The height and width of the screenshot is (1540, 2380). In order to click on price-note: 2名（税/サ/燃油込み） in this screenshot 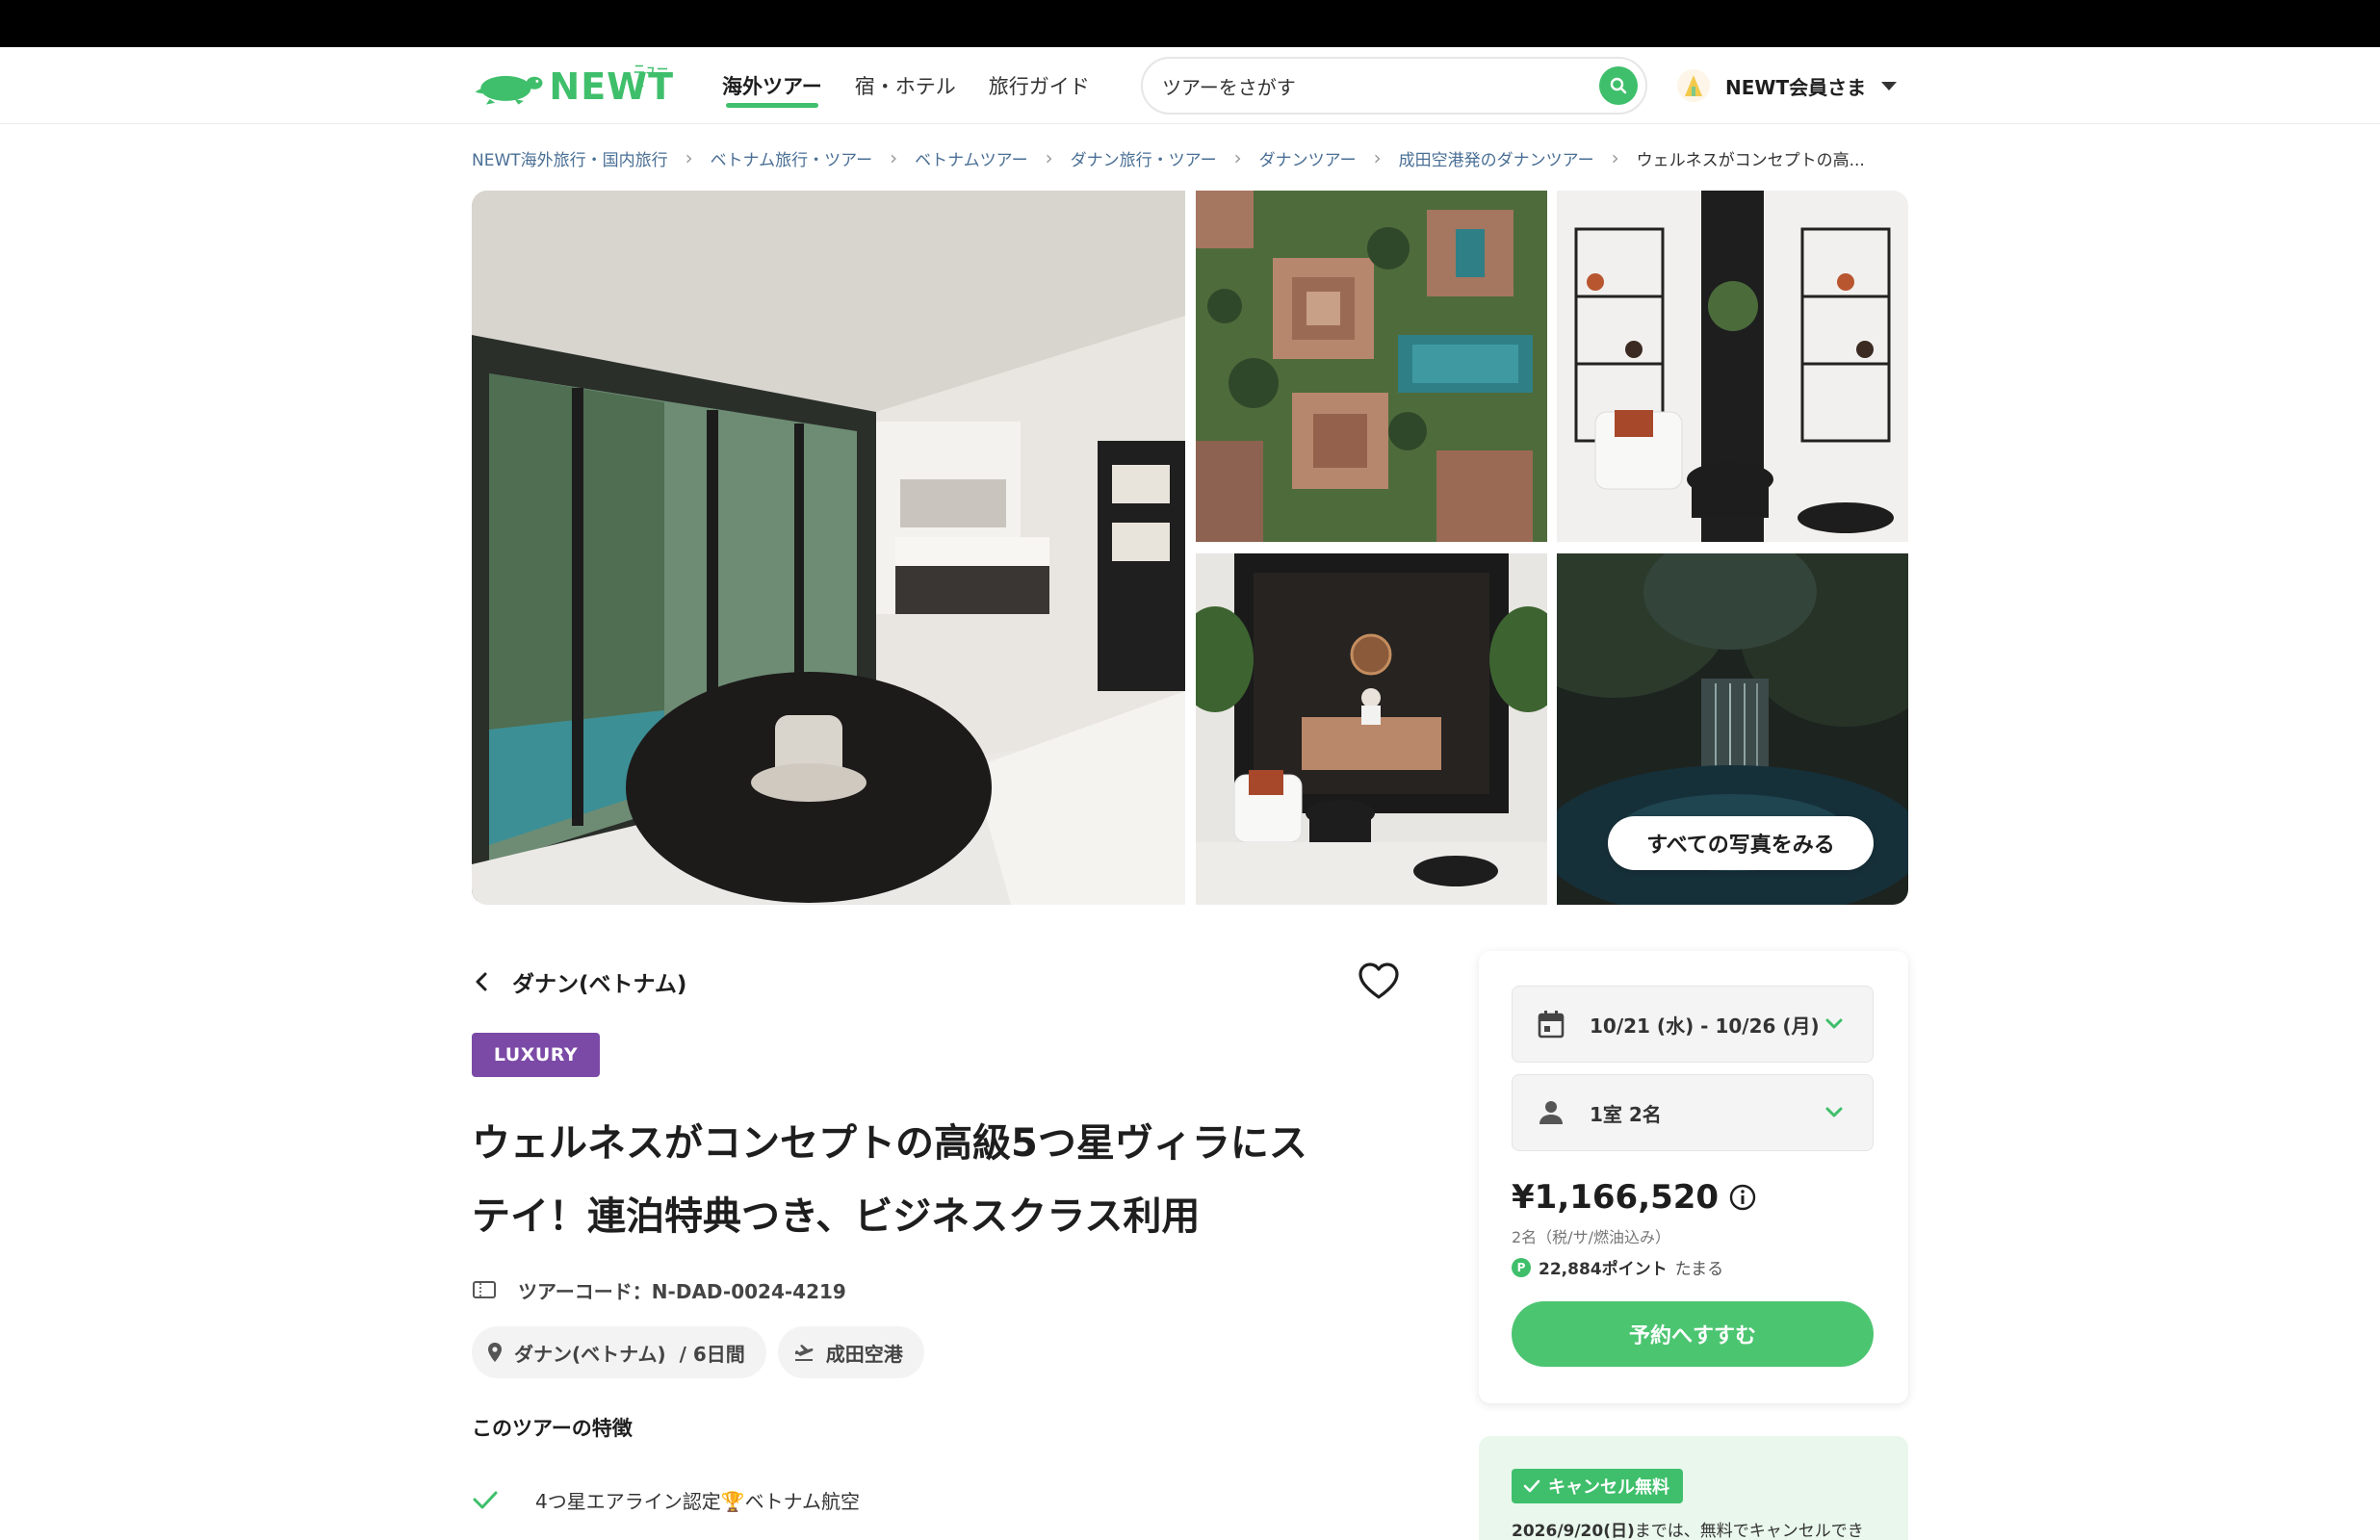, I will do `click(1591, 1237)`.